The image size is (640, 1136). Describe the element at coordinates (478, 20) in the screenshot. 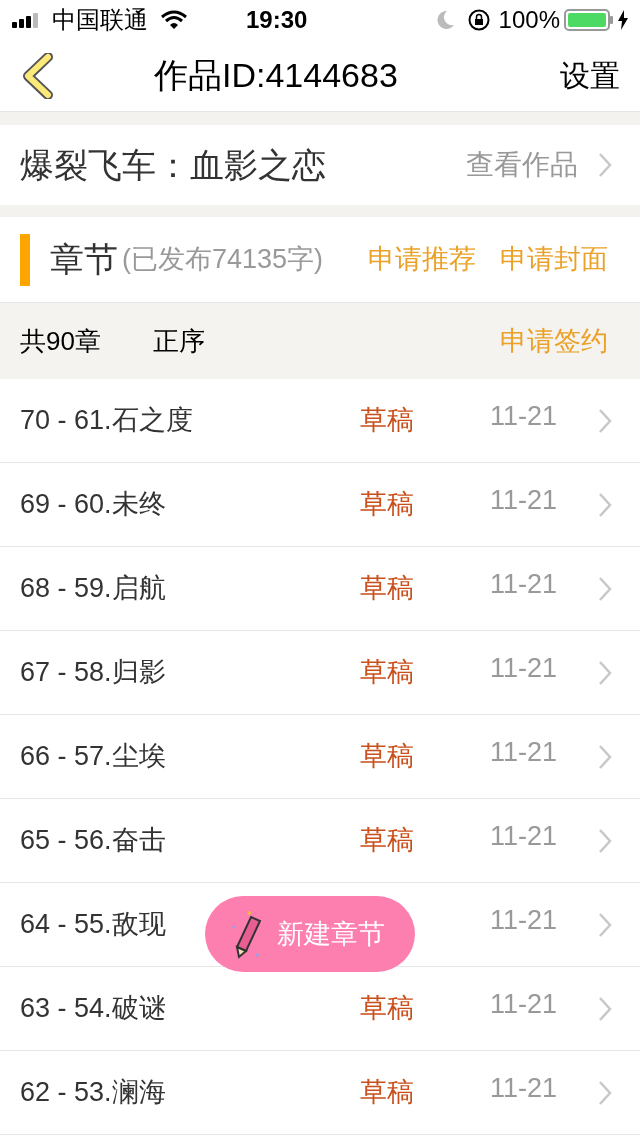

I see `rotation-lock-icon` at that location.